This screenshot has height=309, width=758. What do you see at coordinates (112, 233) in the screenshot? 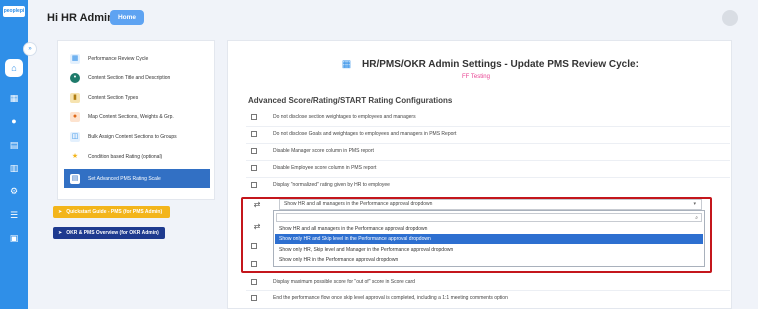
I see `overview-label: OKR & PMS Overview (for OKR Admin)` at bounding box center [112, 233].